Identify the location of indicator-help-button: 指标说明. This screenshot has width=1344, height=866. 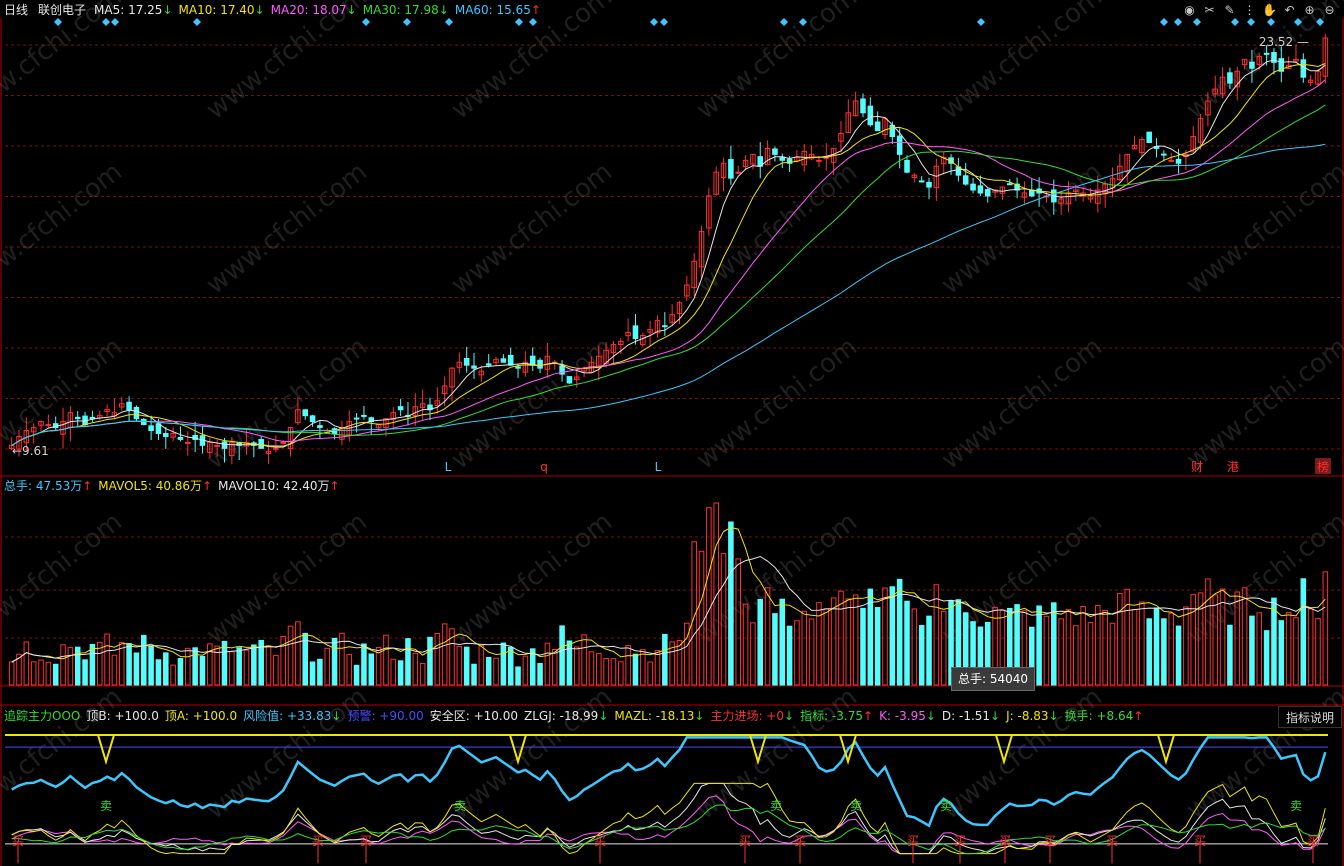
(1310, 717).